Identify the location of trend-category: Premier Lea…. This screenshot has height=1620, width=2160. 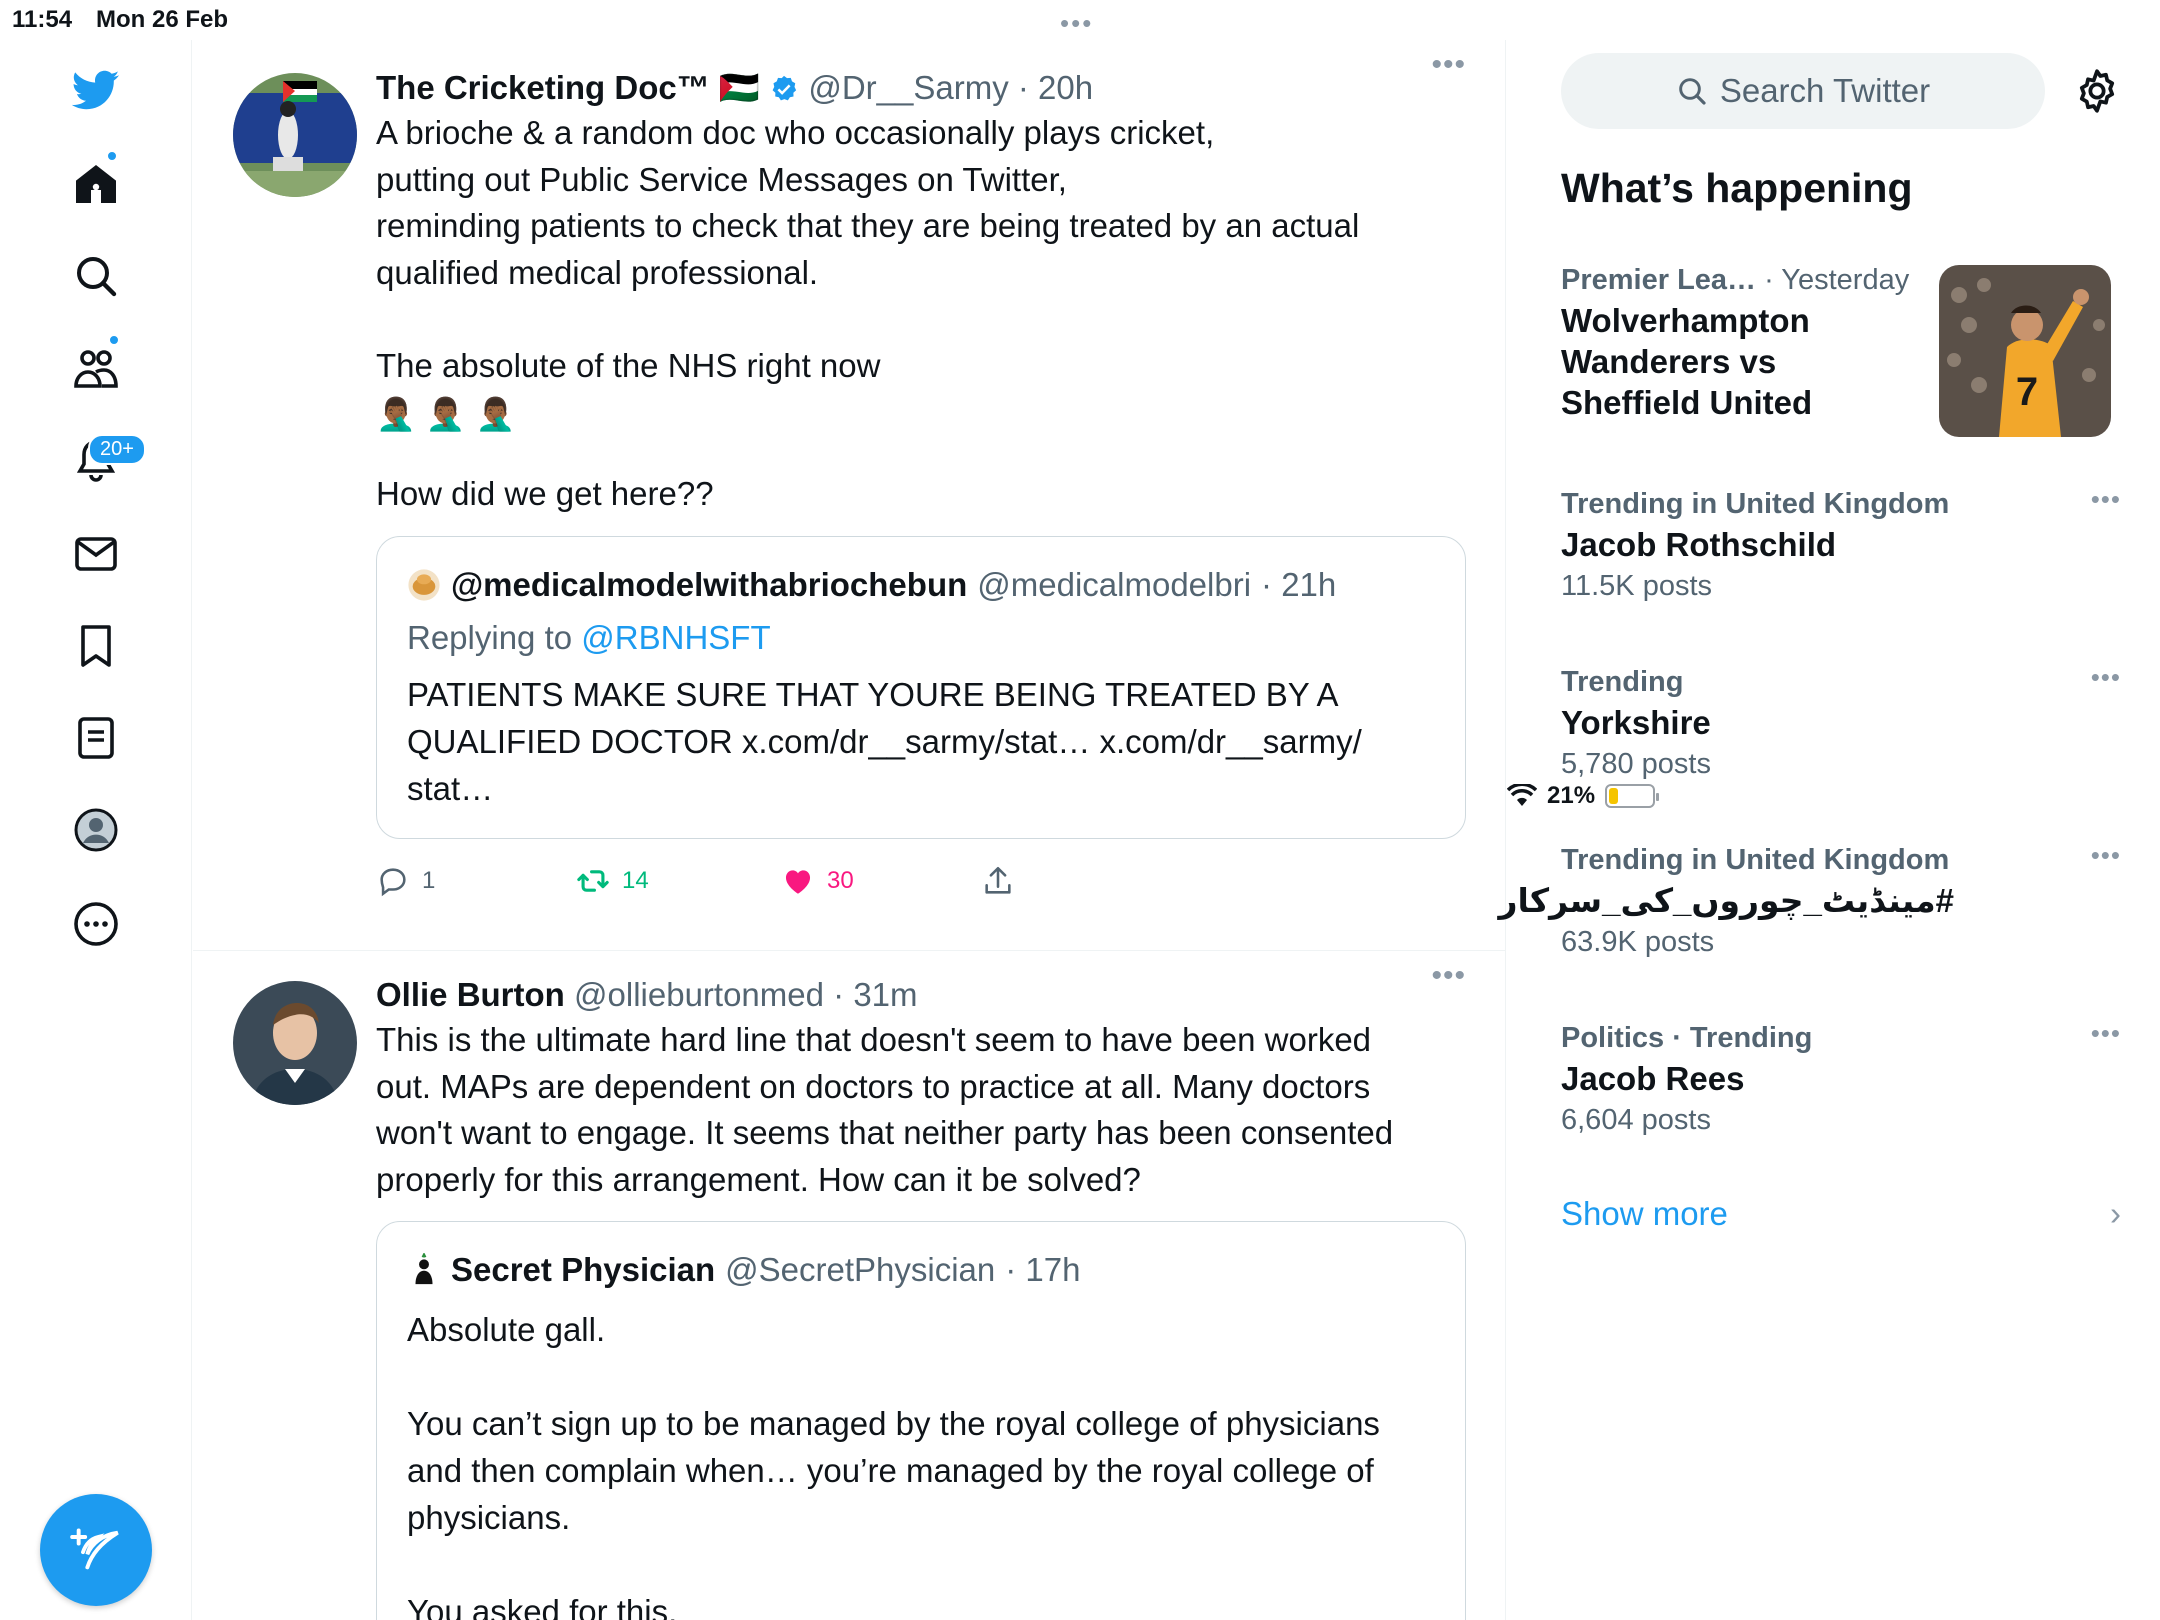
(1659, 280).